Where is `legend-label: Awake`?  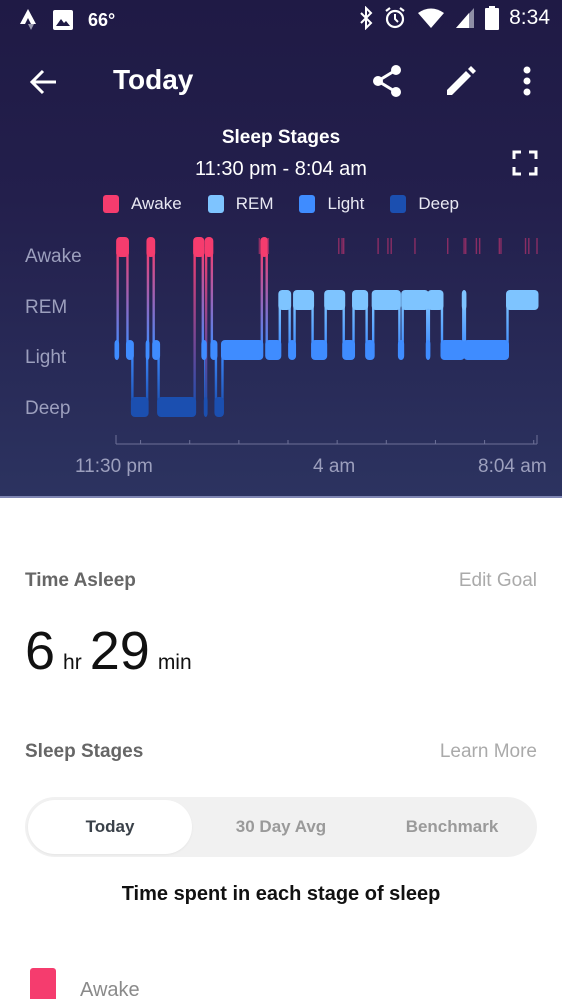 legend-label: Awake is located at coordinates (156, 203).